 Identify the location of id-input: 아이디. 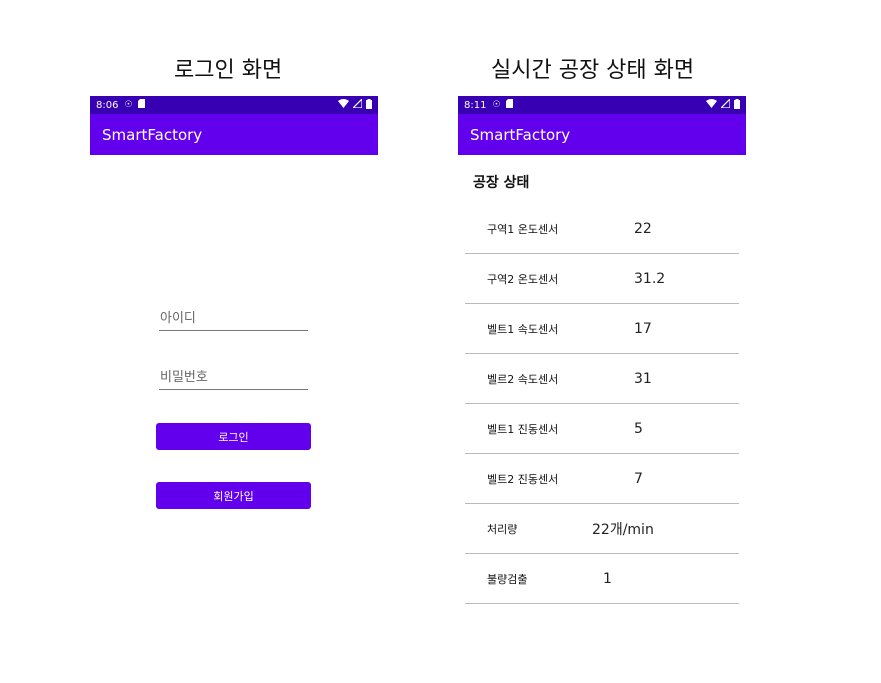
(233, 318).